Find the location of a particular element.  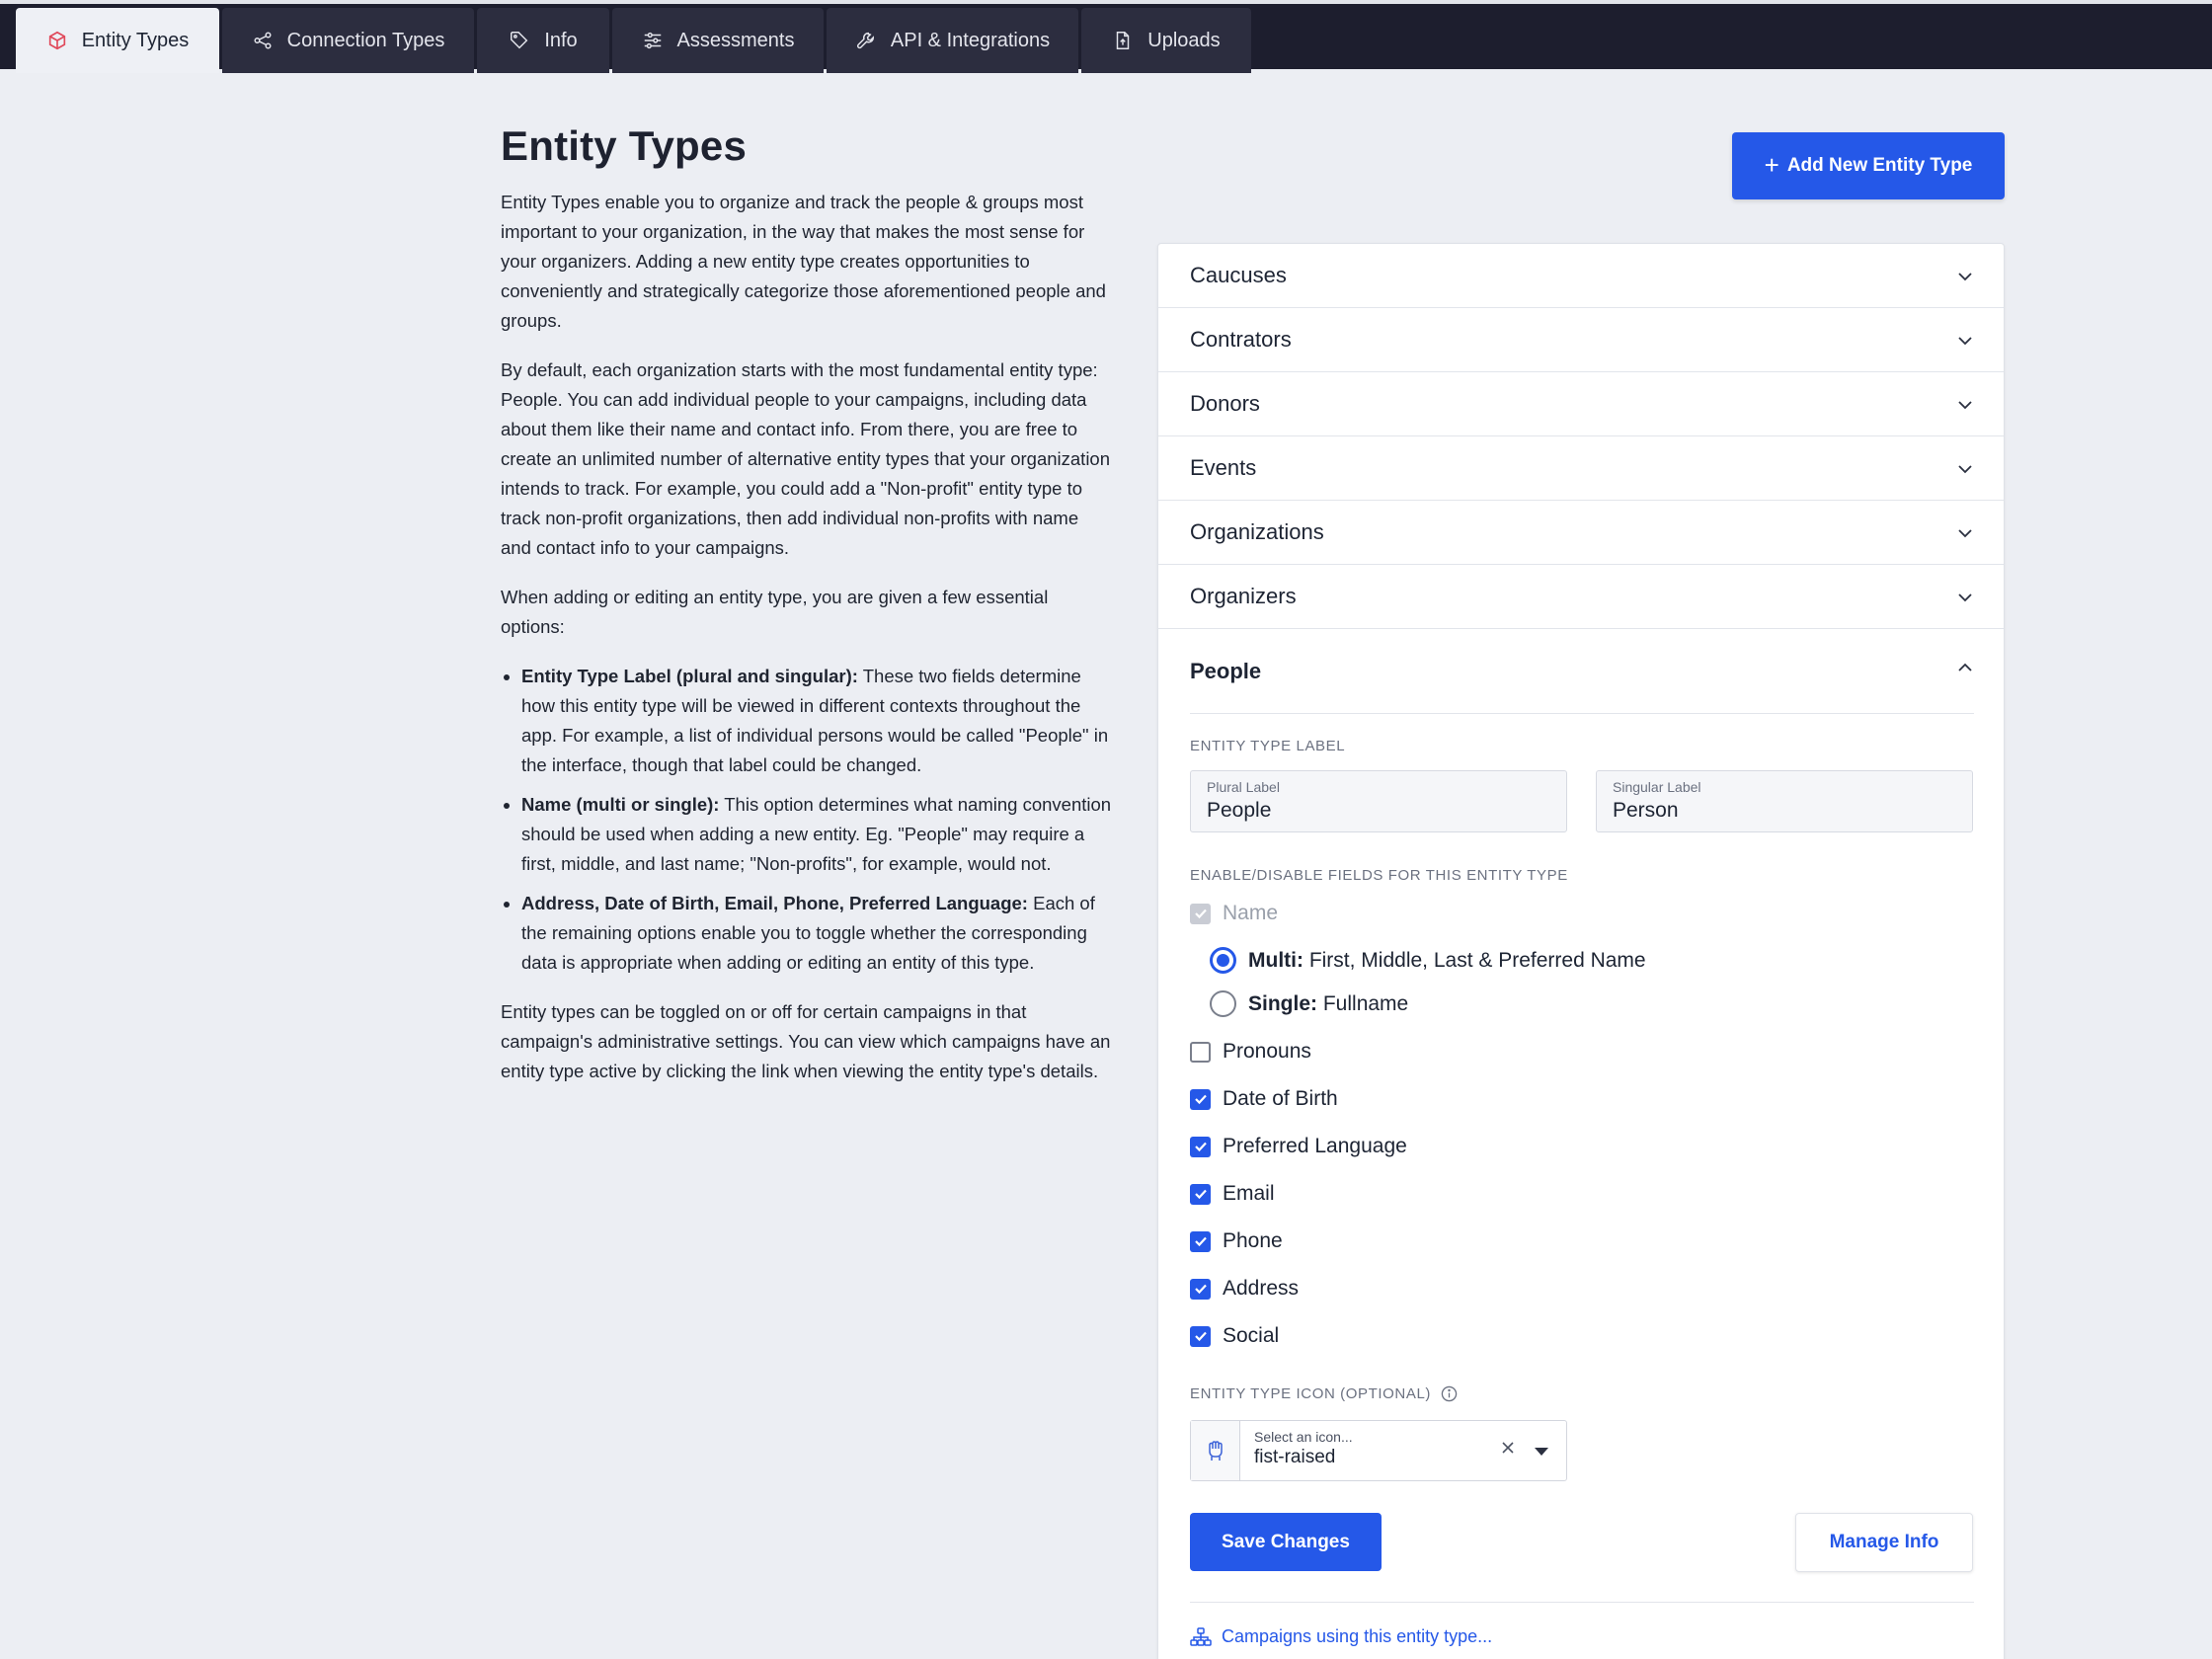

social-checkbox: Social is located at coordinates (1234, 1336).